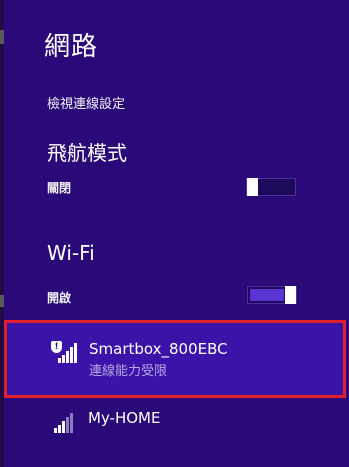 The height and width of the screenshot is (467, 349). What do you see at coordinates (59, 298) in the screenshot?
I see `wifi-state: 開啟` at bounding box center [59, 298].